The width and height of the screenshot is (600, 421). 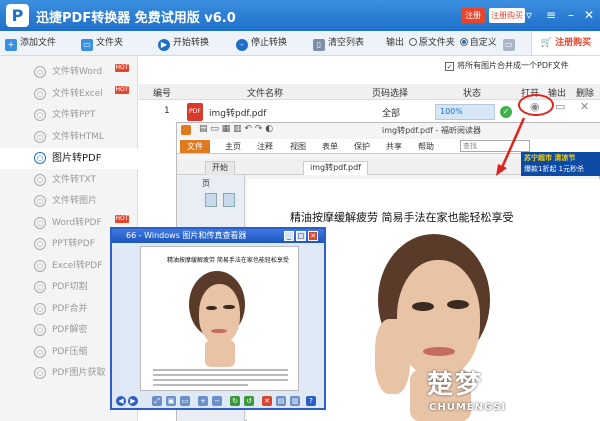 I want to click on sidebar-item: ○ 图片转PDF, so click(x=69, y=158).